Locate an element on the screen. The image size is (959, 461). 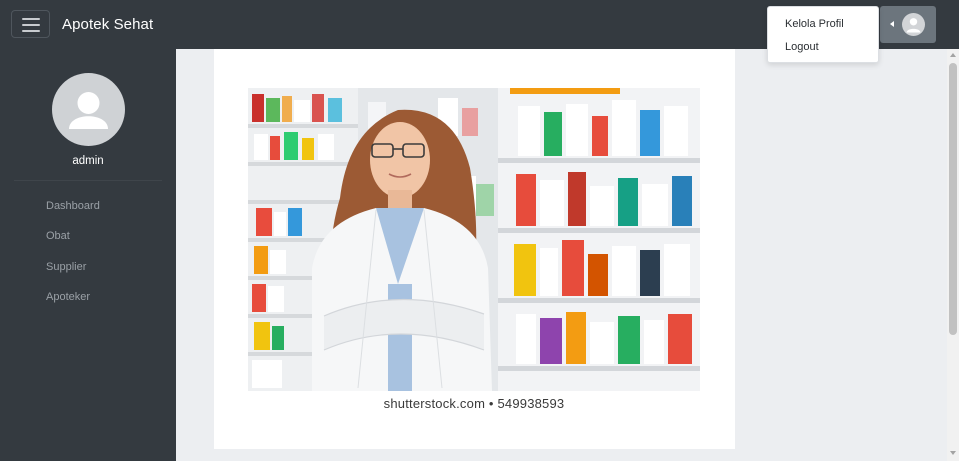
user-menu-toggle is located at coordinates (908, 24).